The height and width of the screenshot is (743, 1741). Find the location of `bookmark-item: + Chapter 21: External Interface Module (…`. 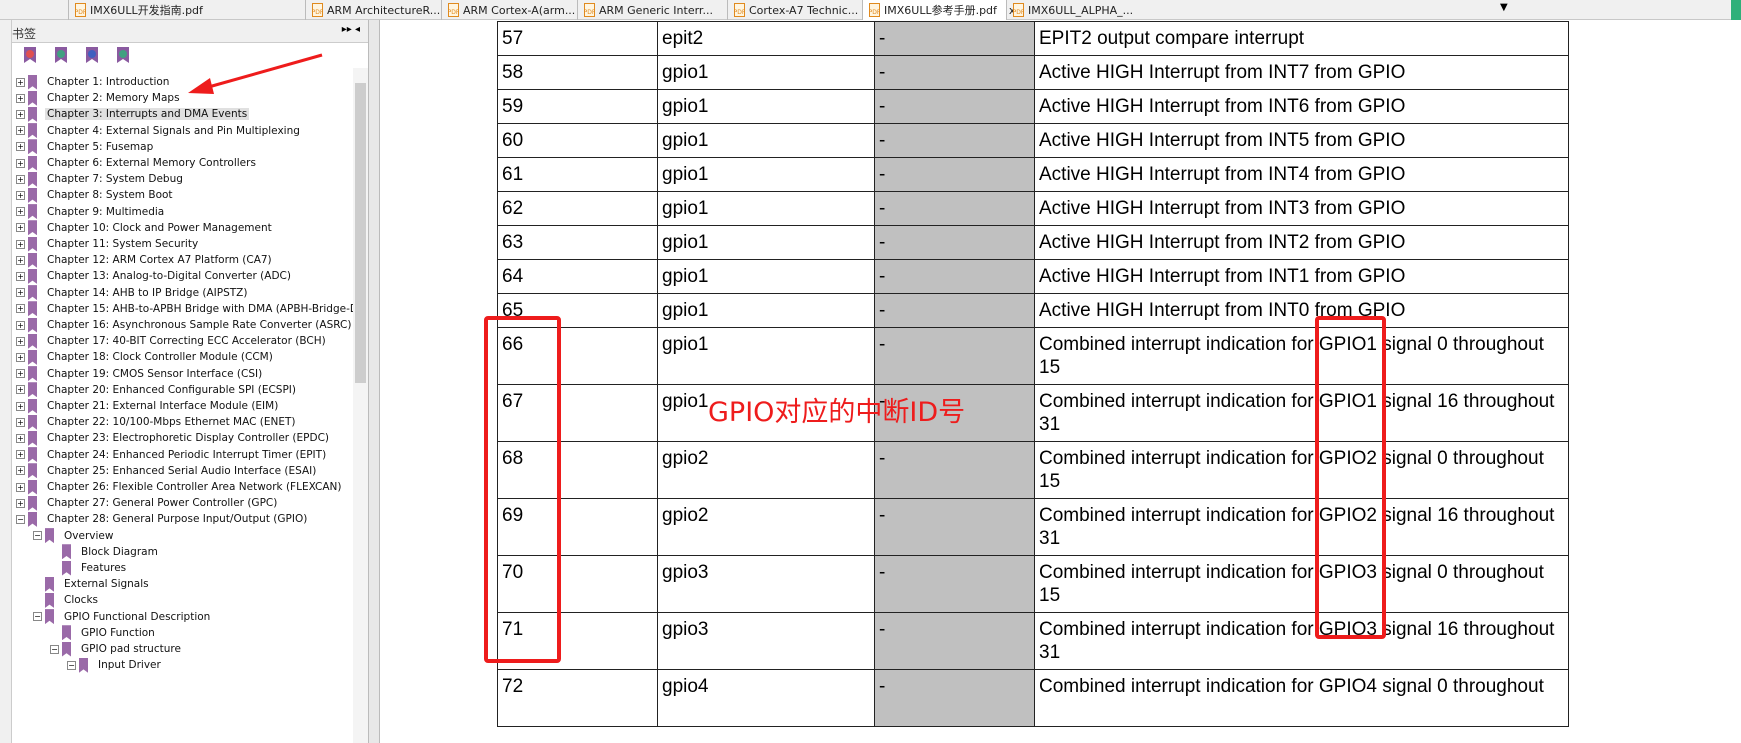

bookmark-item: + Chapter 21: External Interface Module (… is located at coordinates (148, 406).